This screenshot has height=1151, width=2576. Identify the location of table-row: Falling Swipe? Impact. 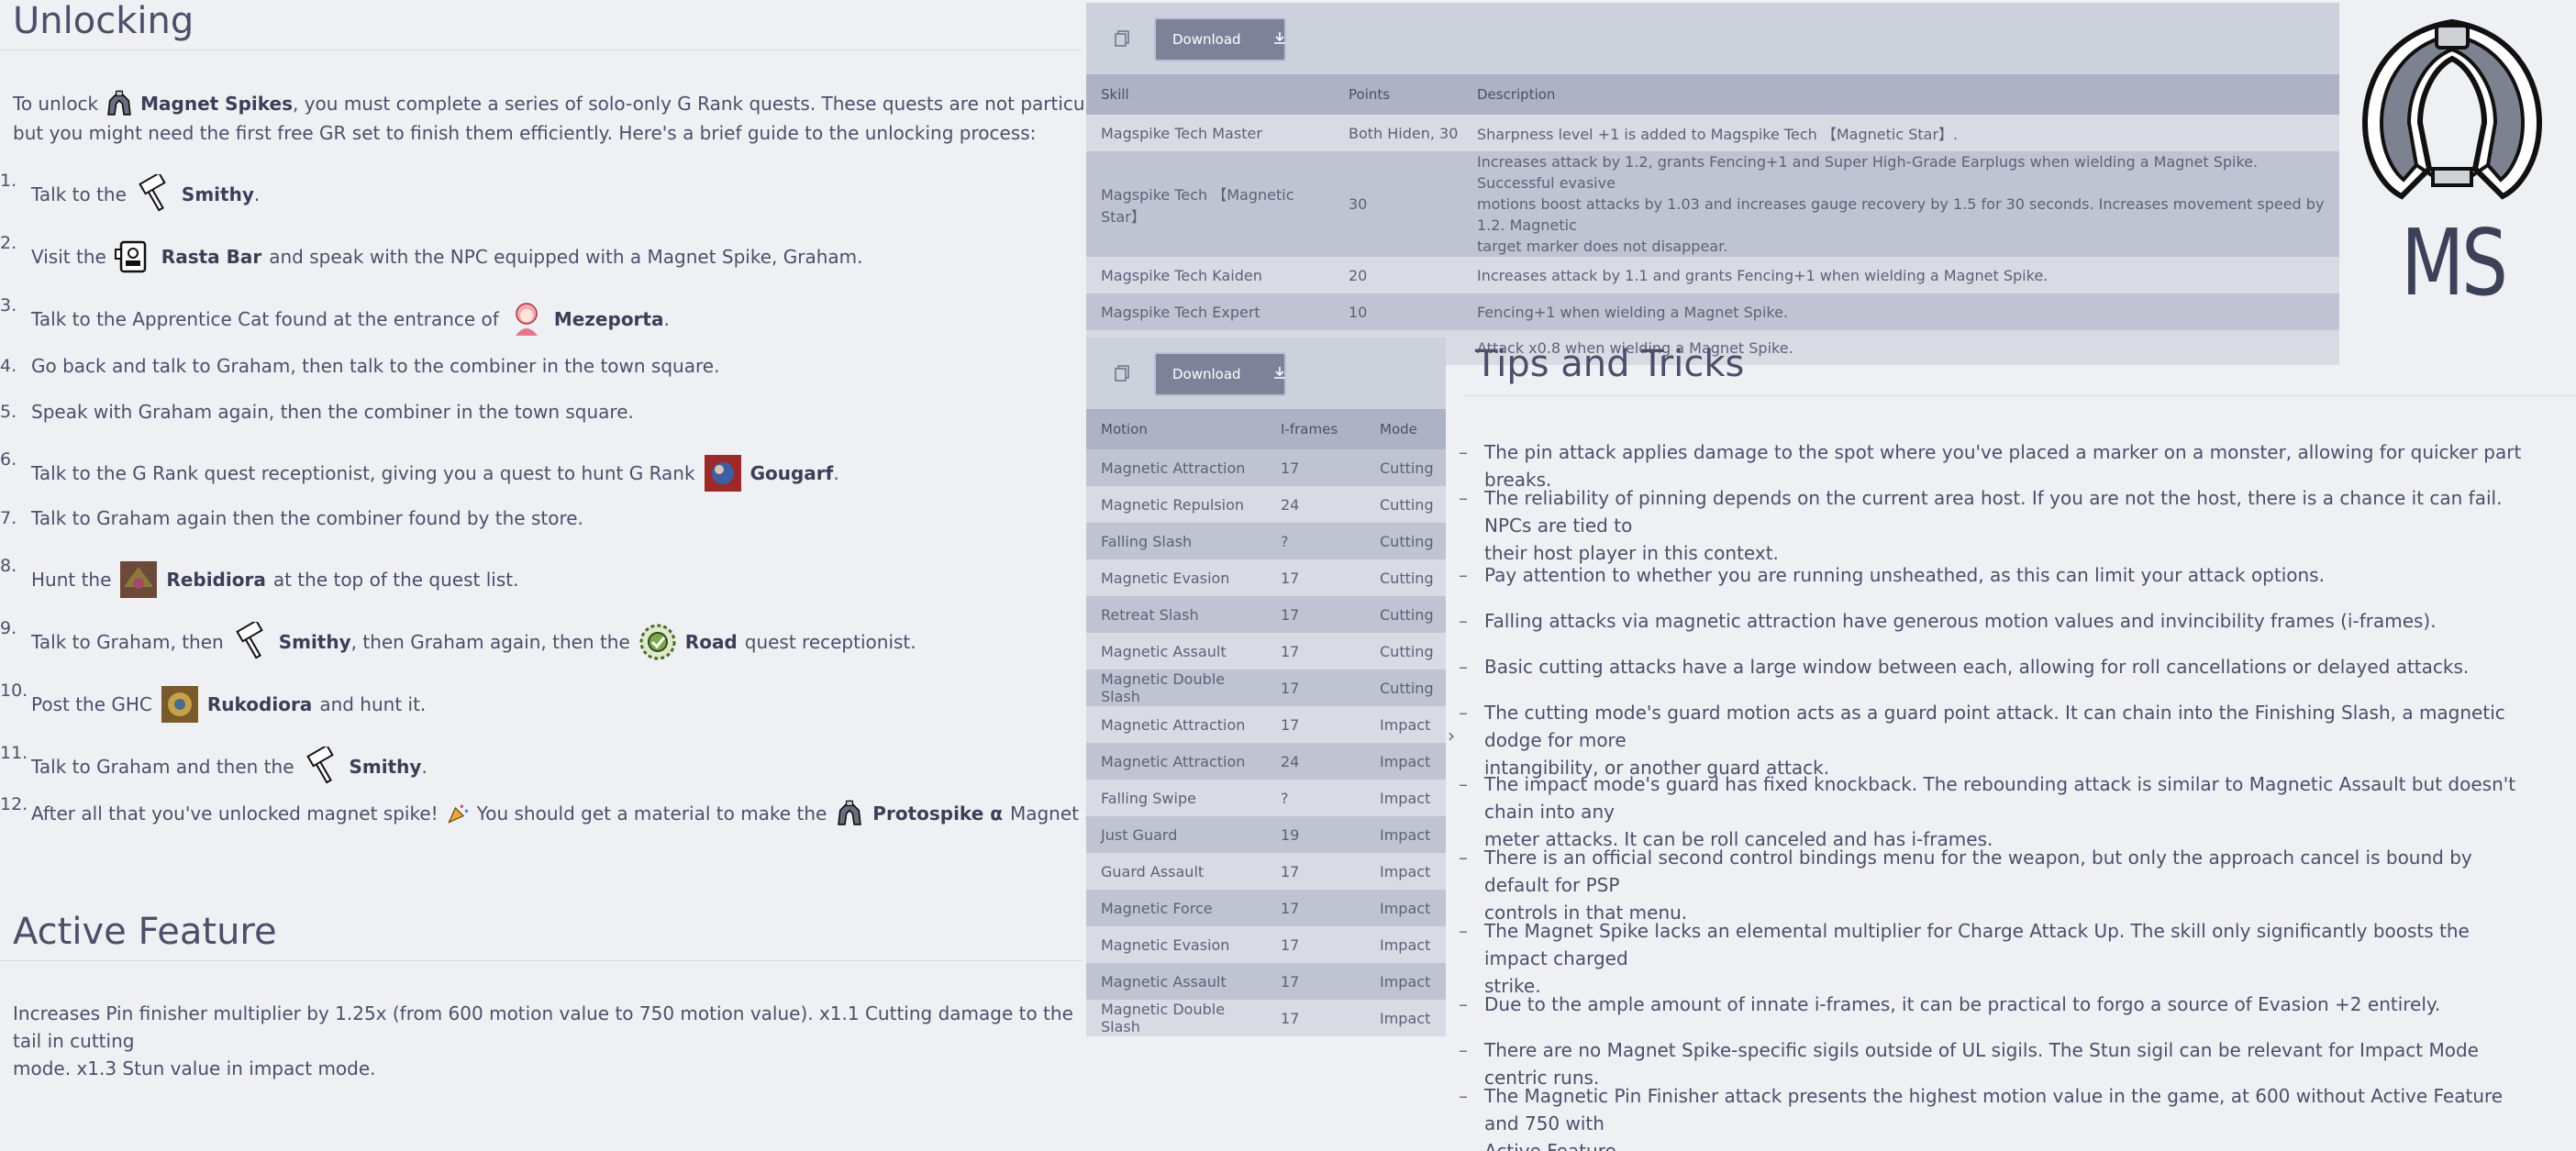
(1266, 798).